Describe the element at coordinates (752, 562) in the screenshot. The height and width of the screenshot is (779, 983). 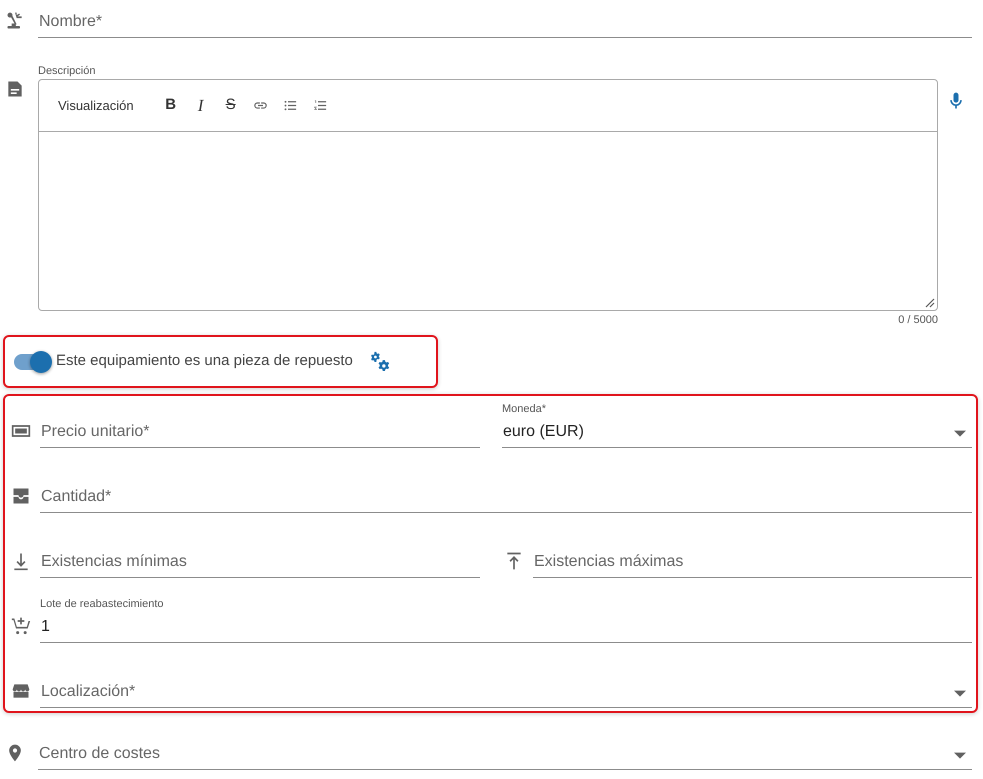
I see `input-field: Existencias máximas` at that location.